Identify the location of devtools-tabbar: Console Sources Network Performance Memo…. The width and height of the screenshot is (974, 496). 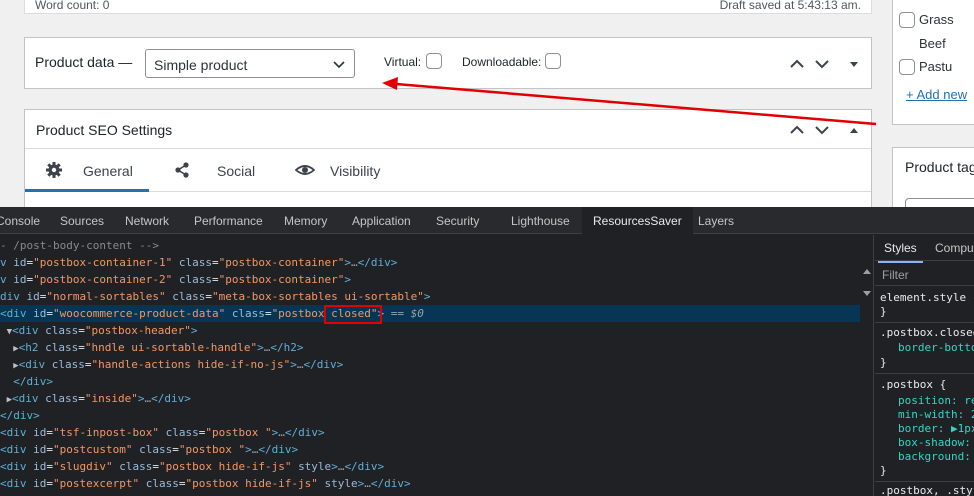
(487, 221).